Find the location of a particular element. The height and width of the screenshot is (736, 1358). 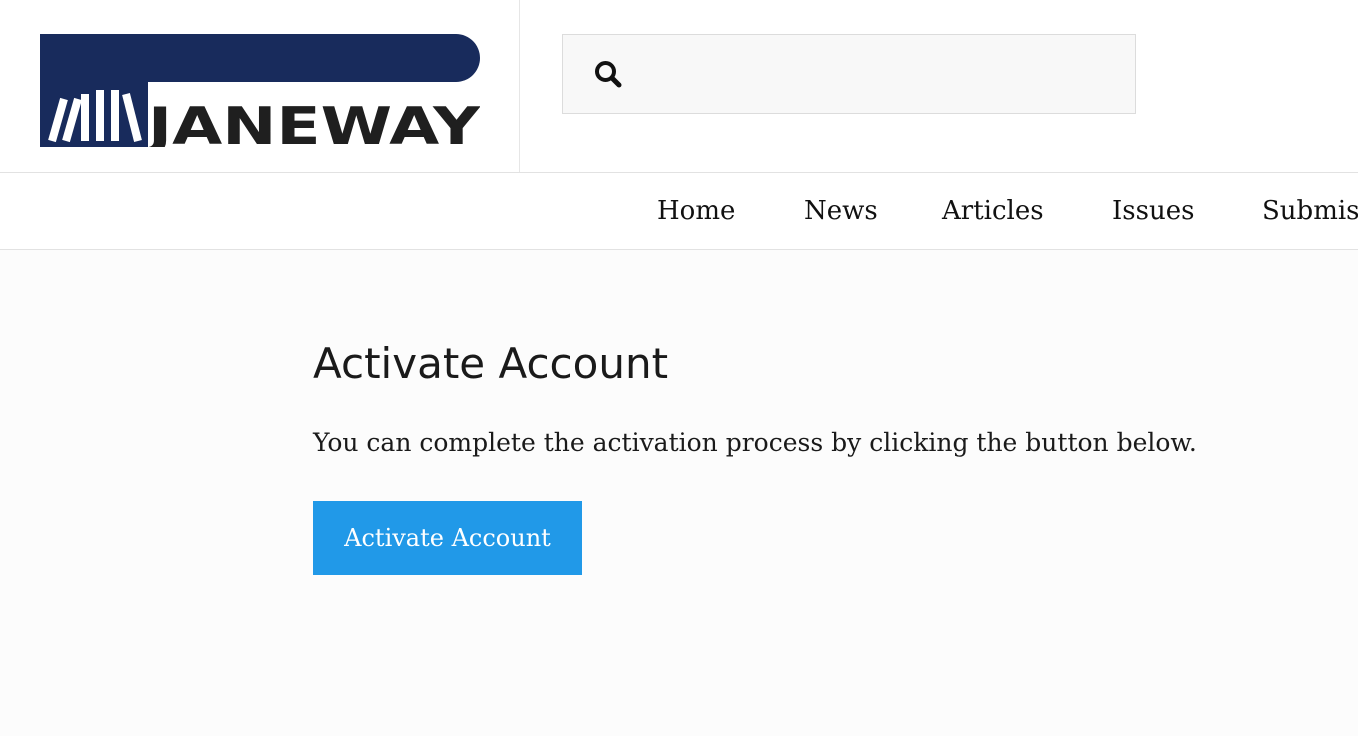

search-icon is located at coordinates (608, 74).